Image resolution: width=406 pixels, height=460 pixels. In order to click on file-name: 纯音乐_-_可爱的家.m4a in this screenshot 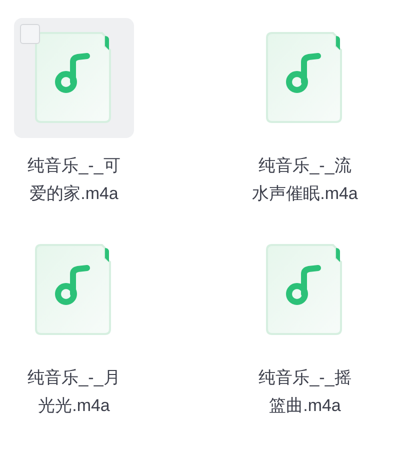, I will do `click(74, 180)`.